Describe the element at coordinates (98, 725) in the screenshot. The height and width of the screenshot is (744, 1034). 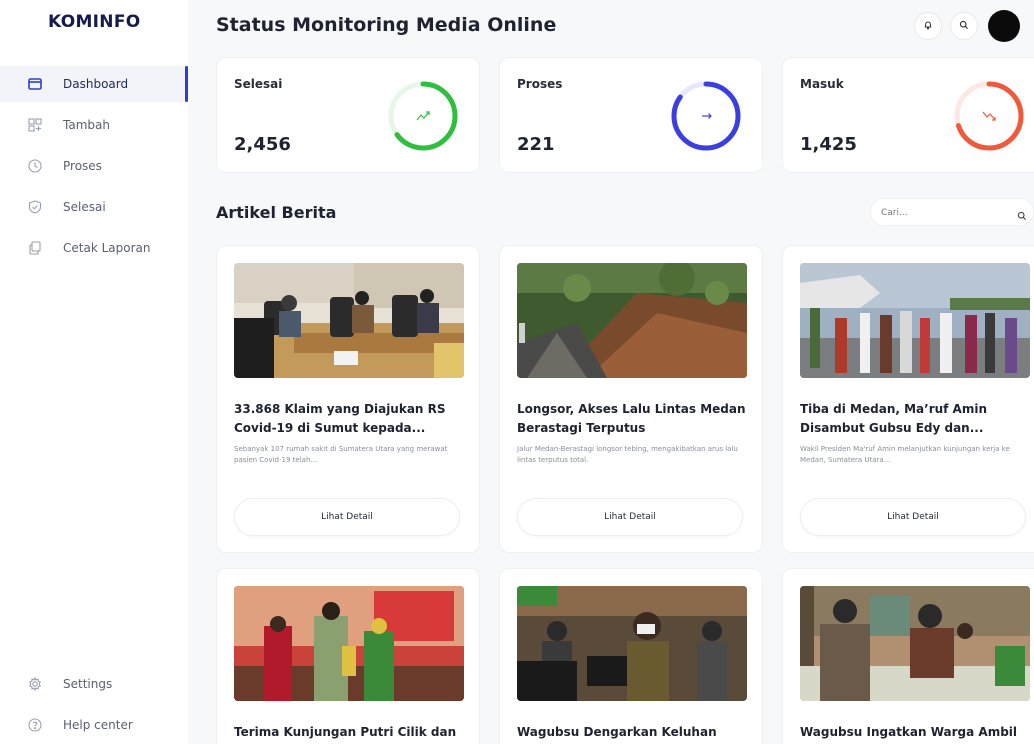
I see `sidebar-item-label: Help center` at that location.